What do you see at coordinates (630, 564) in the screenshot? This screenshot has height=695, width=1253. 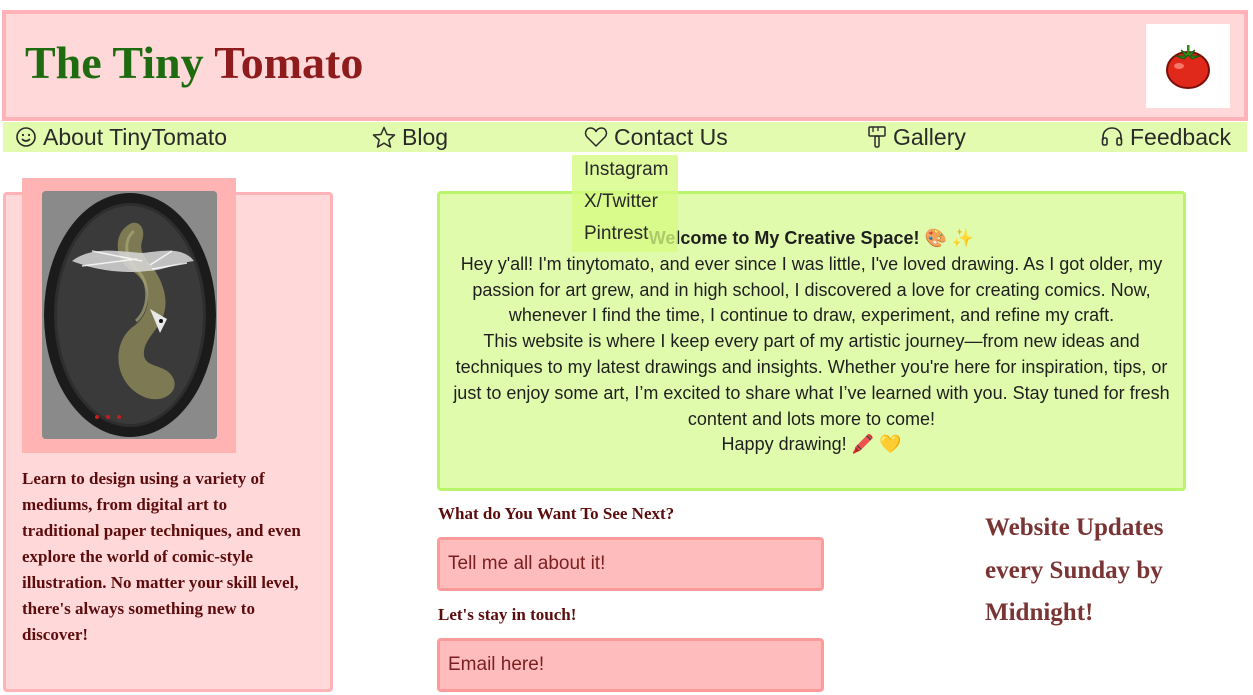 I see `suggestion-input` at bounding box center [630, 564].